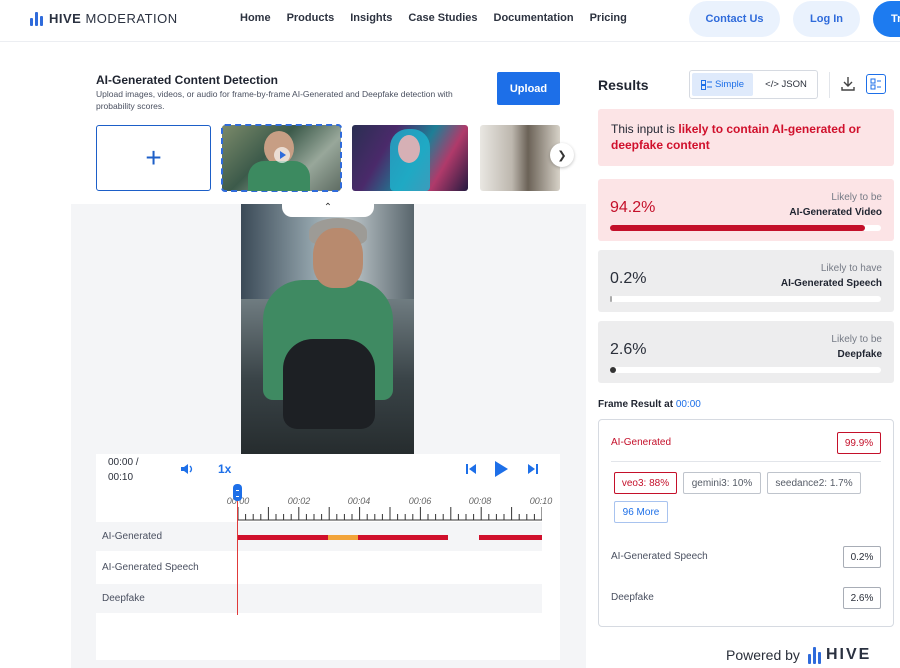 This screenshot has height=668, width=900. I want to click on chevron-right-icon: ❯, so click(562, 155).